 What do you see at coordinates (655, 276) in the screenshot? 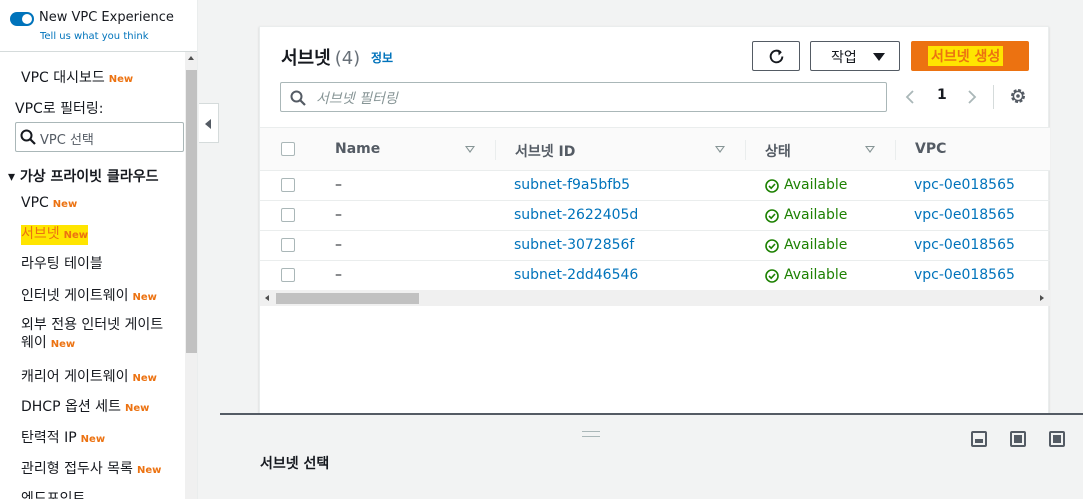
I see `table-row: – subnet-2dd46546 Available vpc-0e018565` at bounding box center [655, 276].